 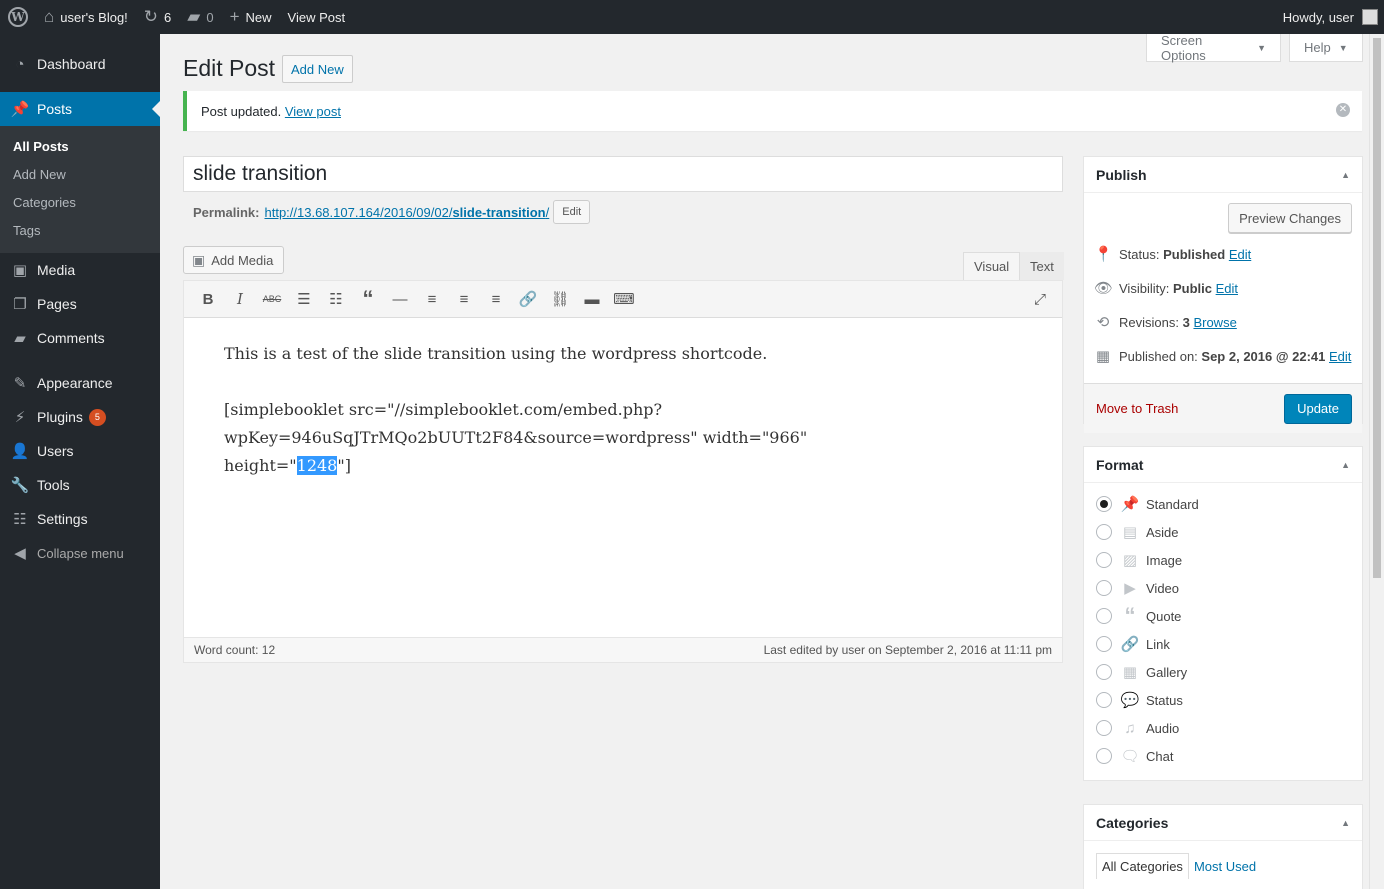 I want to click on fullscreen-icon: ⤢, so click(x=1040, y=299).